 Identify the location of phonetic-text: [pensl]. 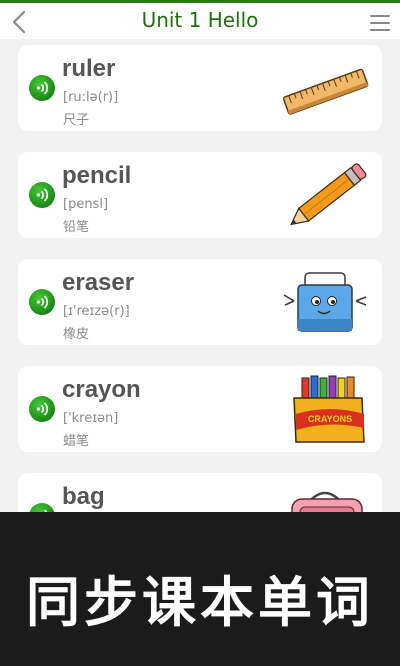
(86, 204).